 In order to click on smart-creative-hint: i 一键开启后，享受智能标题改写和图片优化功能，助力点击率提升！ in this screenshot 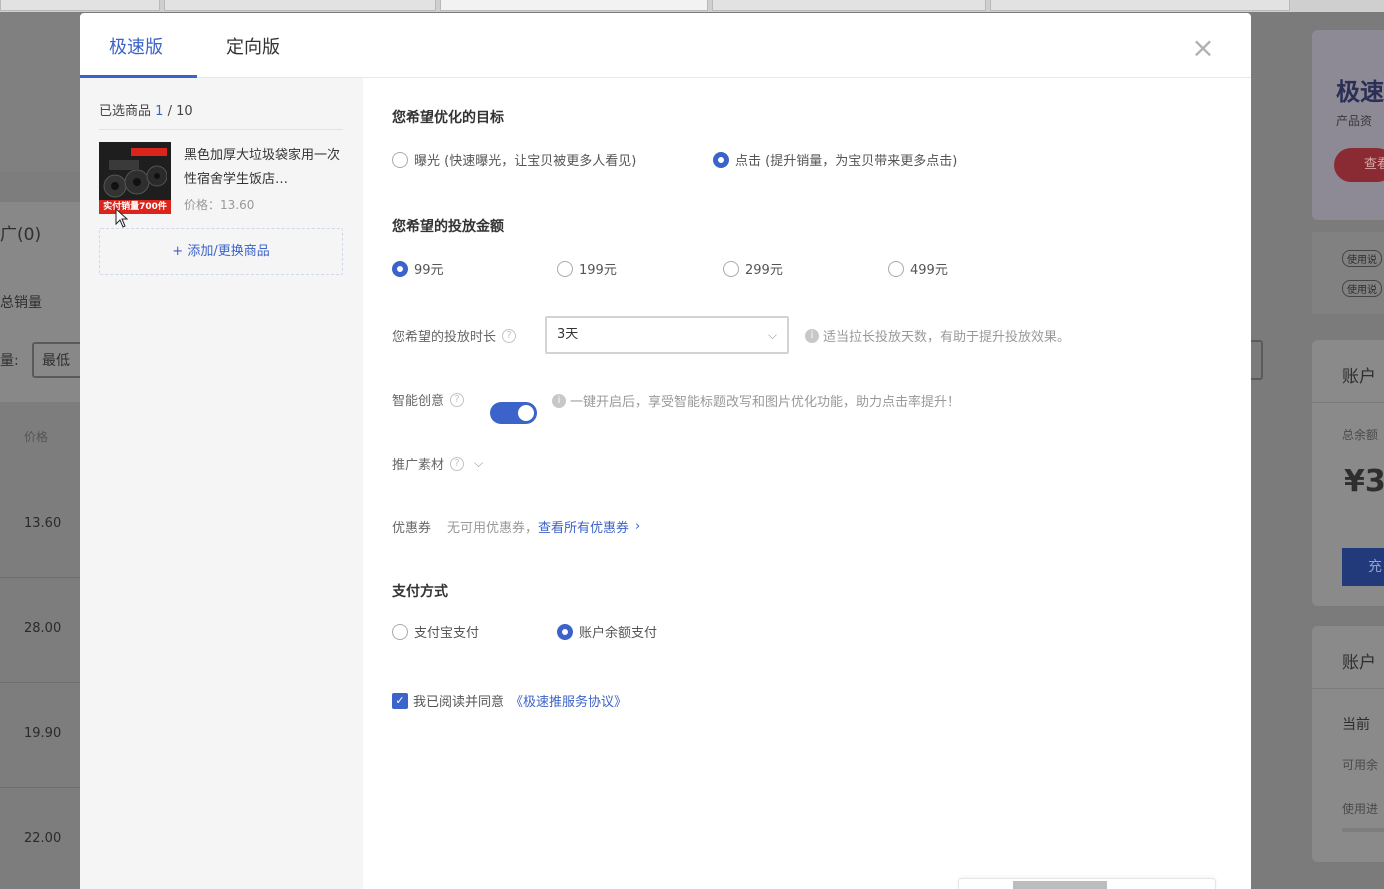, I will do `click(756, 400)`.